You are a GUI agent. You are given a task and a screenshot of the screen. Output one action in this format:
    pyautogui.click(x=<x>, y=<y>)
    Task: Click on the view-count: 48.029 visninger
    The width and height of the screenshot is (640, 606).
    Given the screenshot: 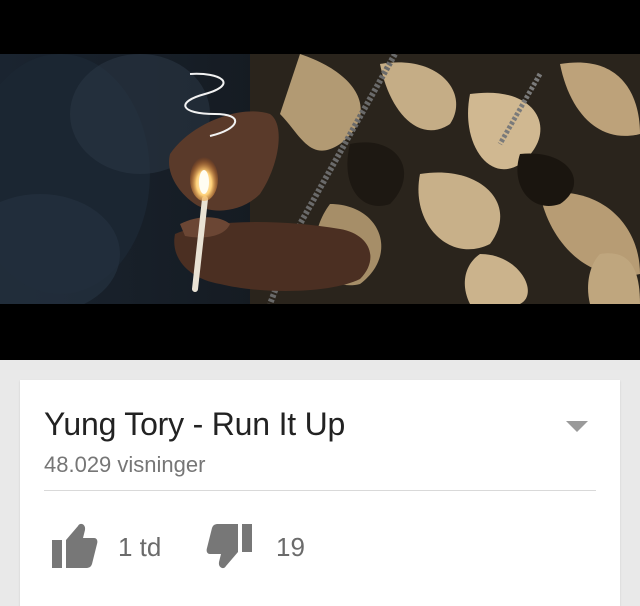 What is the action you would take?
    pyautogui.click(x=125, y=464)
    